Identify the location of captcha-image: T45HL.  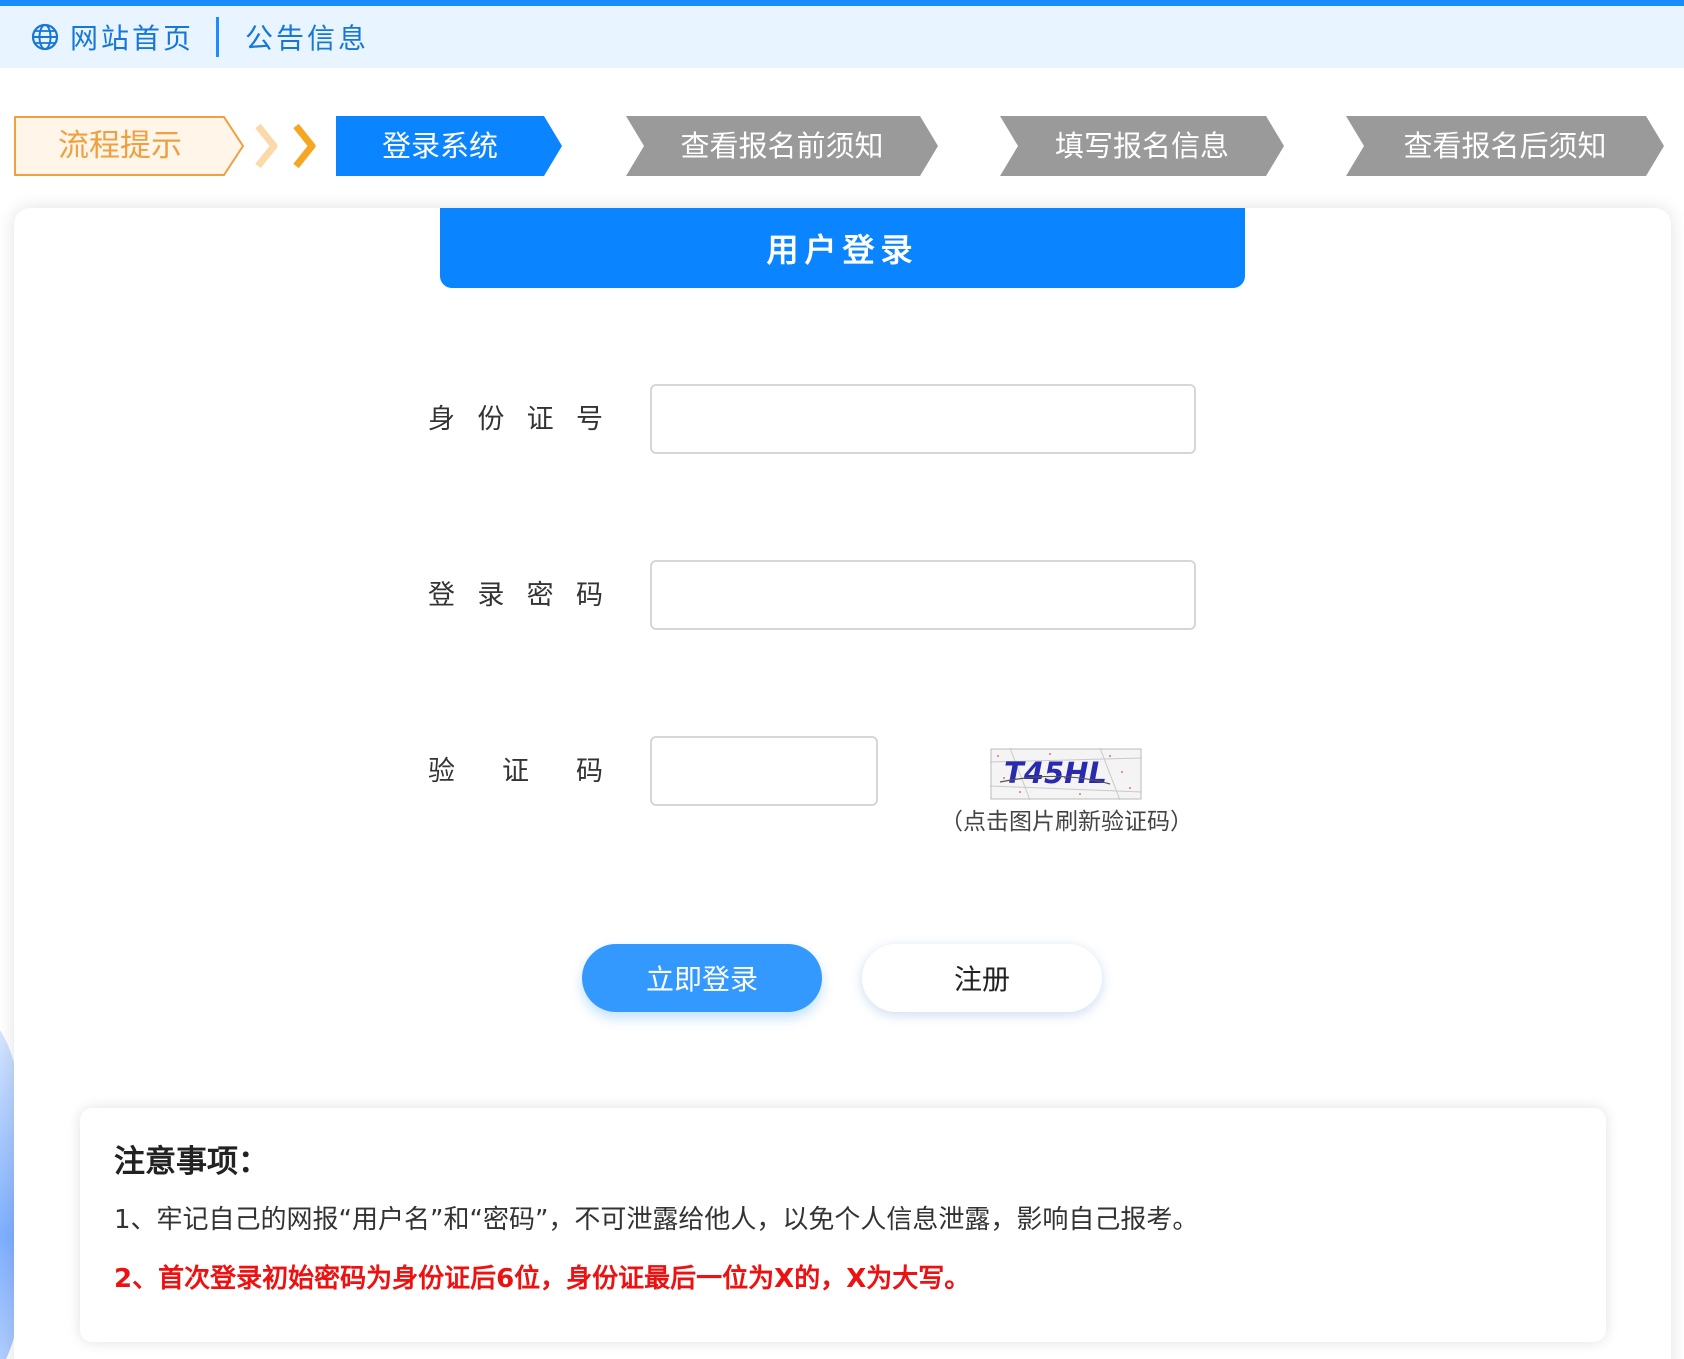
(1066, 774).